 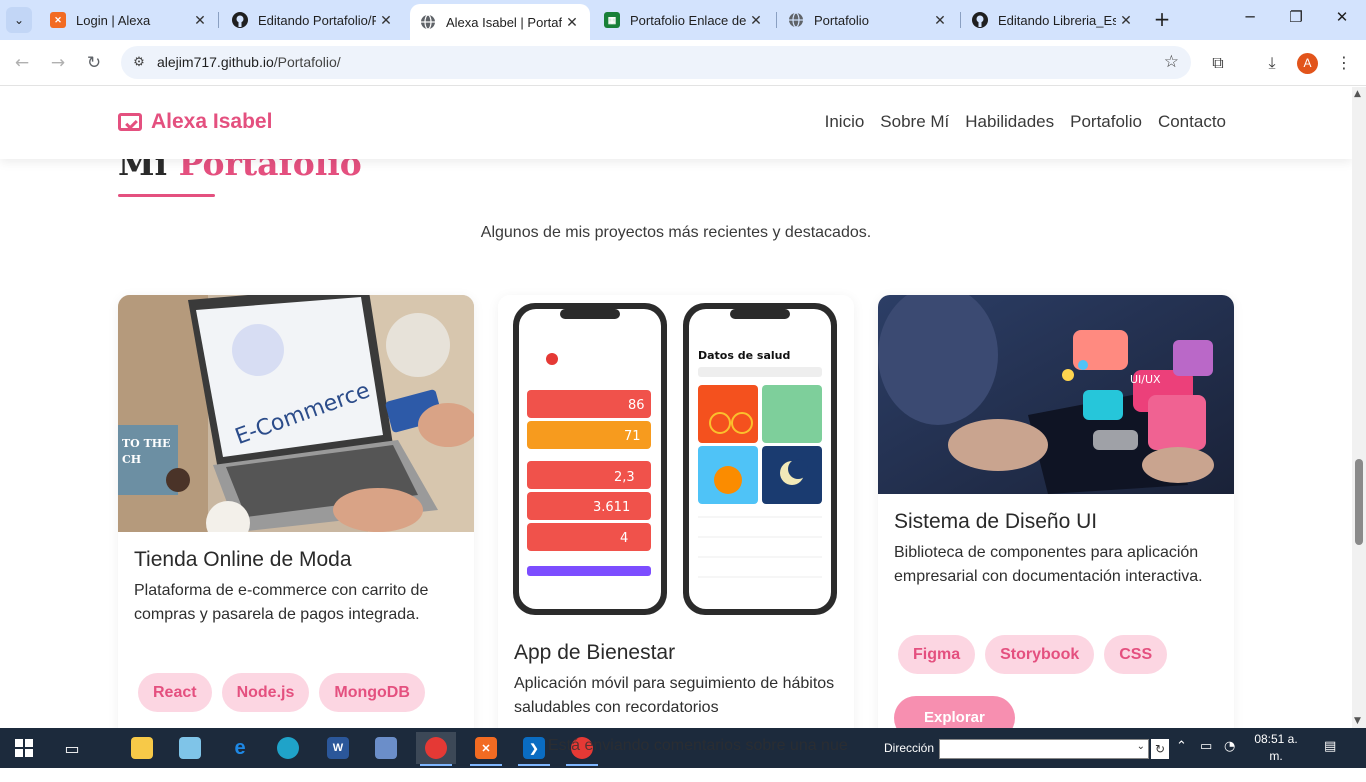 I want to click on scroll-down-icon: ▼, so click(x=1357, y=721).